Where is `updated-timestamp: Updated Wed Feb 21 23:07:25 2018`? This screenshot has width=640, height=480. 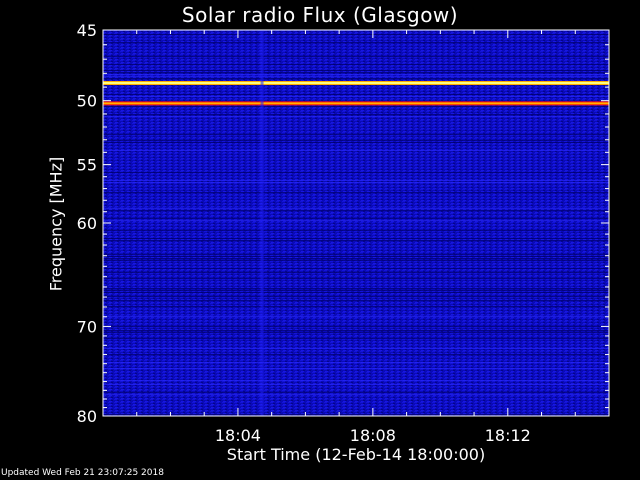 updated-timestamp: Updated Wed Feb 21 23:07:25 2018 is located at coordinates (82, 473).